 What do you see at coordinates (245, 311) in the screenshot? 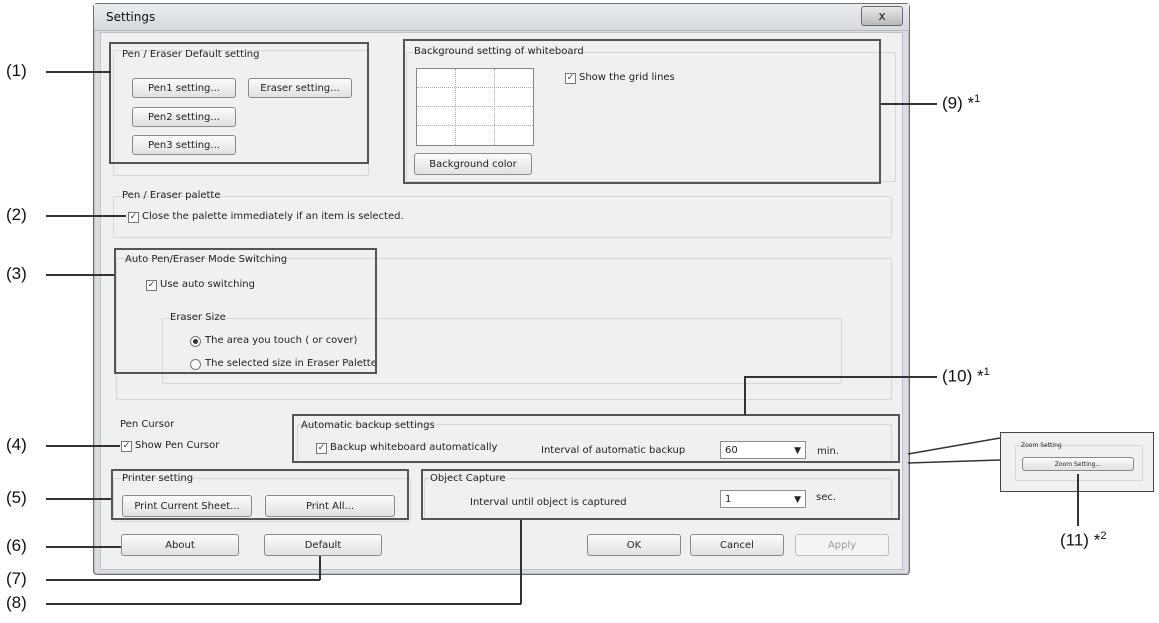
I see `highlight-auto-switch` at bounding box center [245, 311].